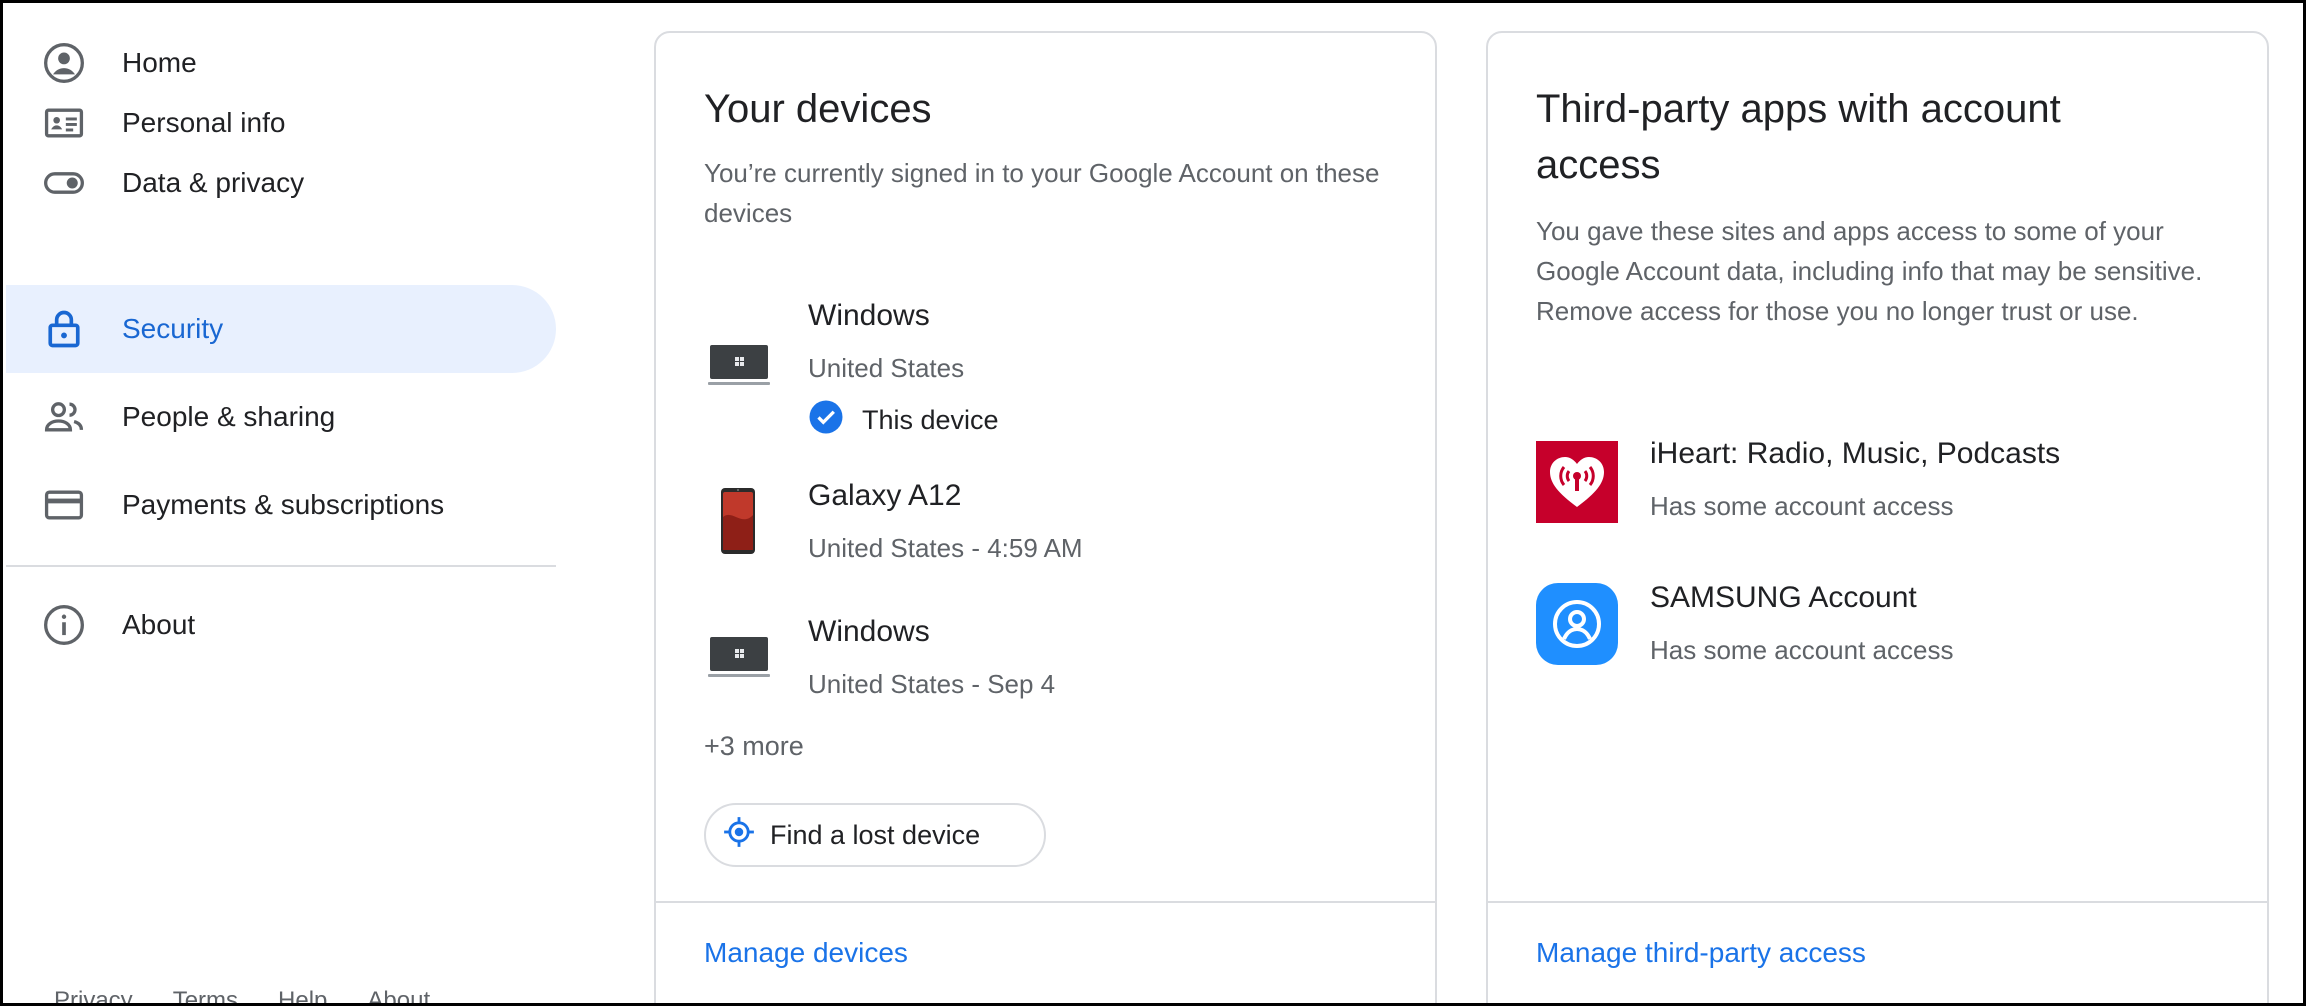  I want to click on app-name: SAMSUNG Account, so click(1783, 597).